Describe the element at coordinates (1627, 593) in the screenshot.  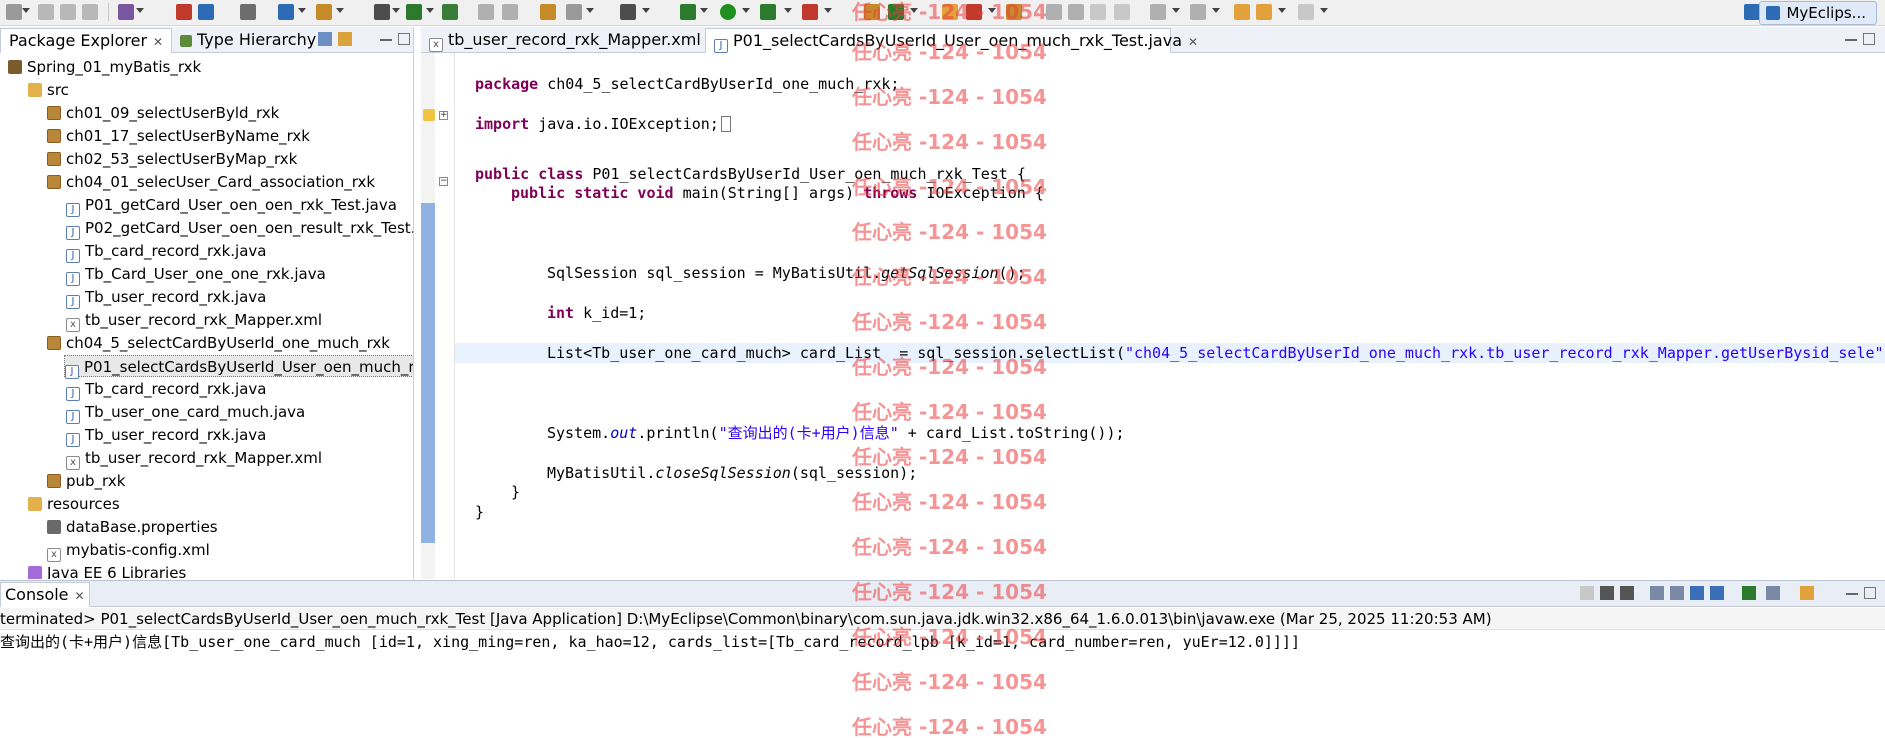
I see `remove-all-icon` at that location.